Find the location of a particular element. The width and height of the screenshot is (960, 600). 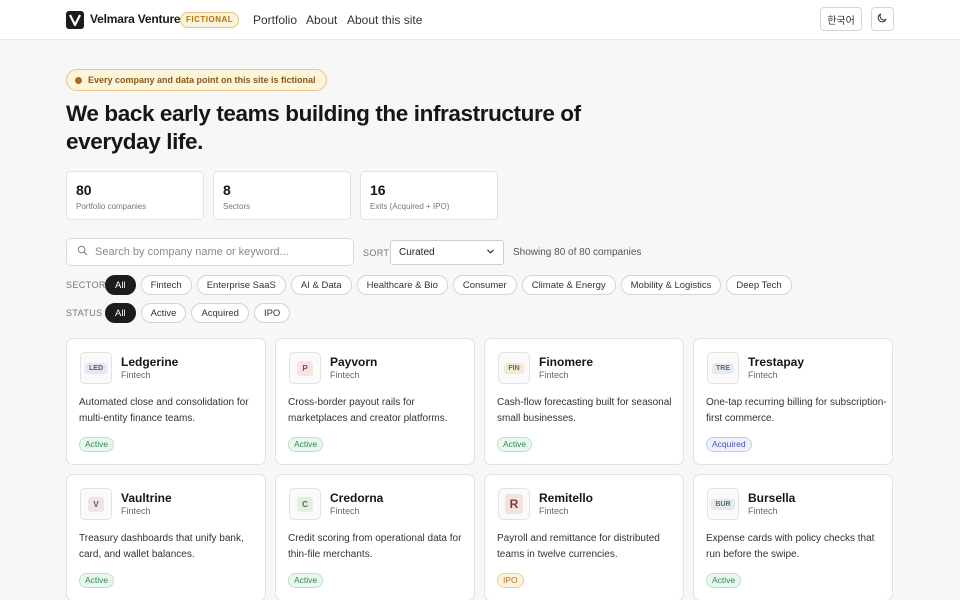

stat-value: 80 is located at coordinates (84, 190).